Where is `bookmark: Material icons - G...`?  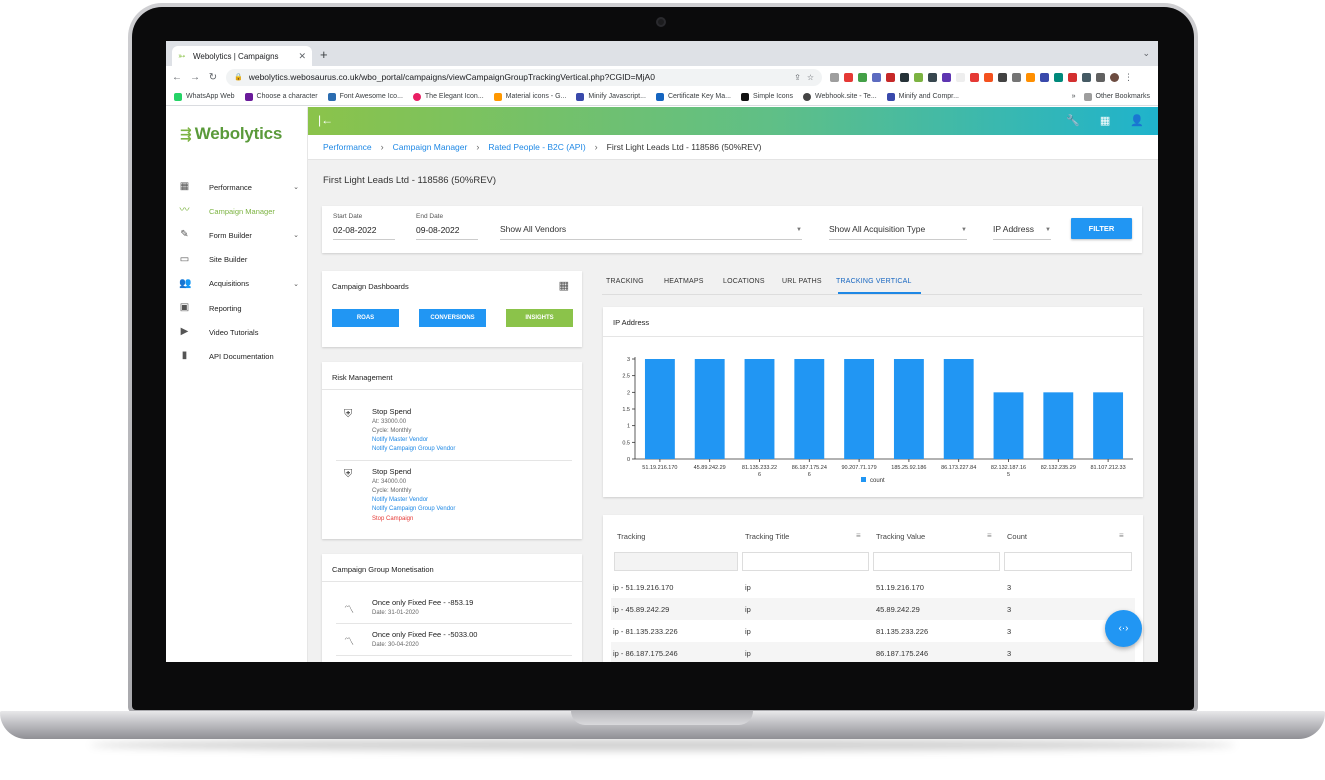
bookmark: Material icons - G... is located at coordinates (529, 96).